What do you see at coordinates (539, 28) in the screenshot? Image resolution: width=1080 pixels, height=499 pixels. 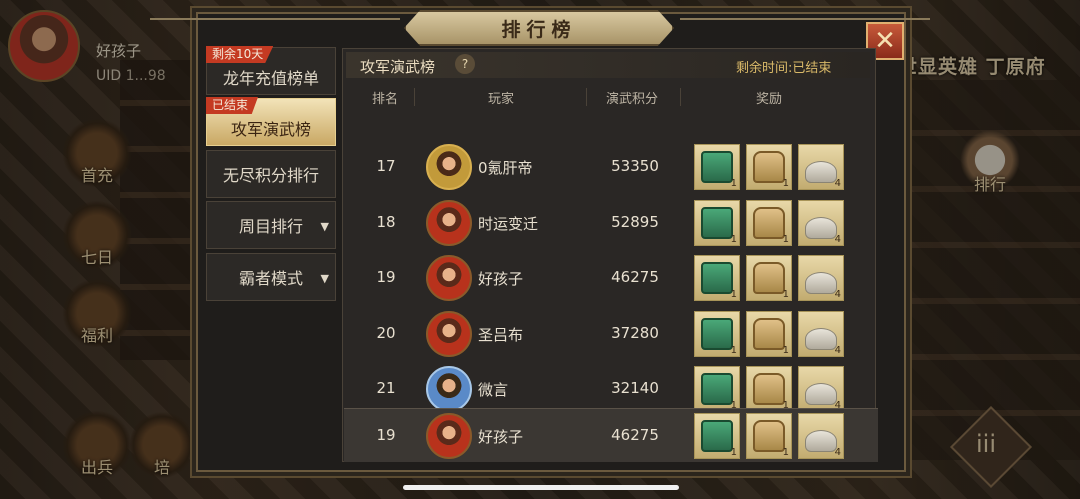 I see `modal-title: 排行榜` at bounding box center [539, 28].